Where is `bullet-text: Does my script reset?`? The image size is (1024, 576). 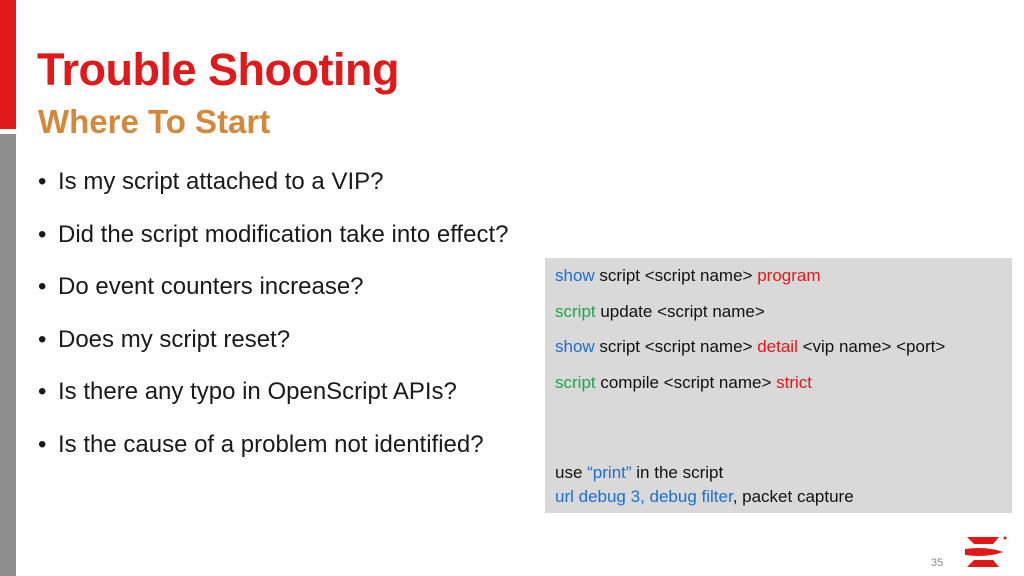 bullet-text: Does my script reset? is located at coordinates (174, 339).